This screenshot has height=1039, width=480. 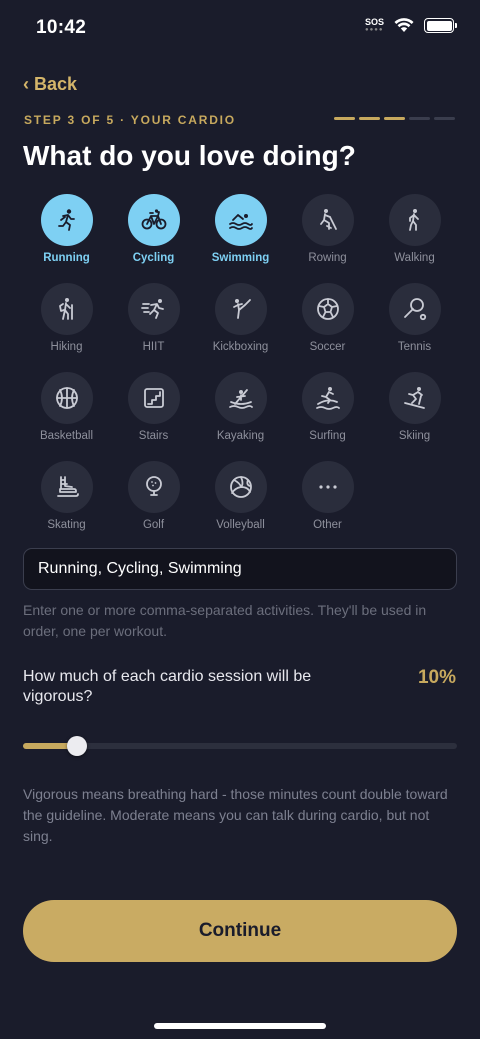 I want to click on vigorous-slider, so click(x=240, y=746).